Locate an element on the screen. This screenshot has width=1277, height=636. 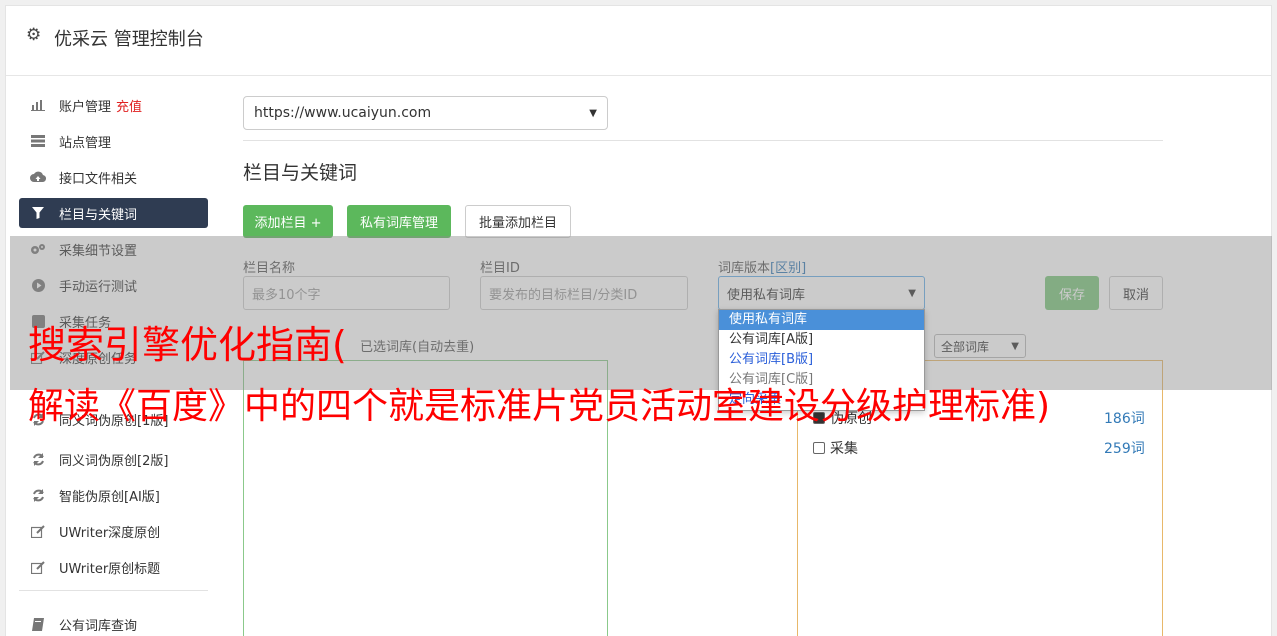
sidebar-item-label: 同义词伪原创[2版] is located at coordinates (114, 461).